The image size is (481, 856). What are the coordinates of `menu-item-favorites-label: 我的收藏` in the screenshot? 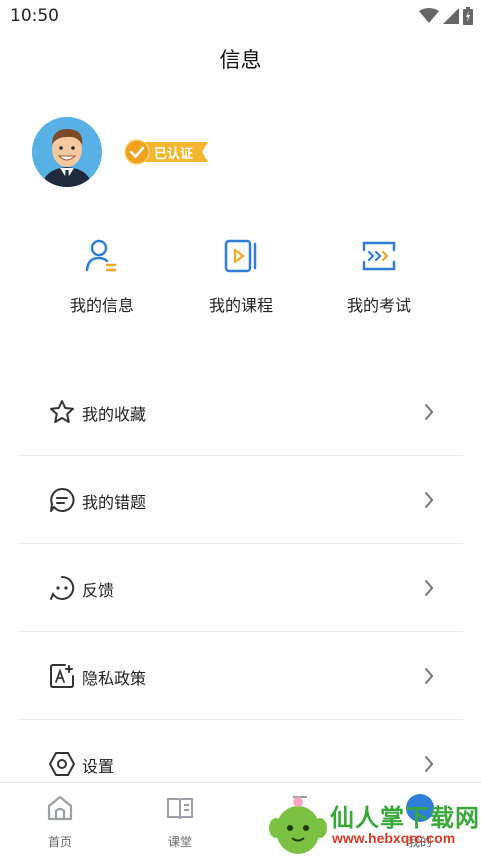 It's located at (114, 414).